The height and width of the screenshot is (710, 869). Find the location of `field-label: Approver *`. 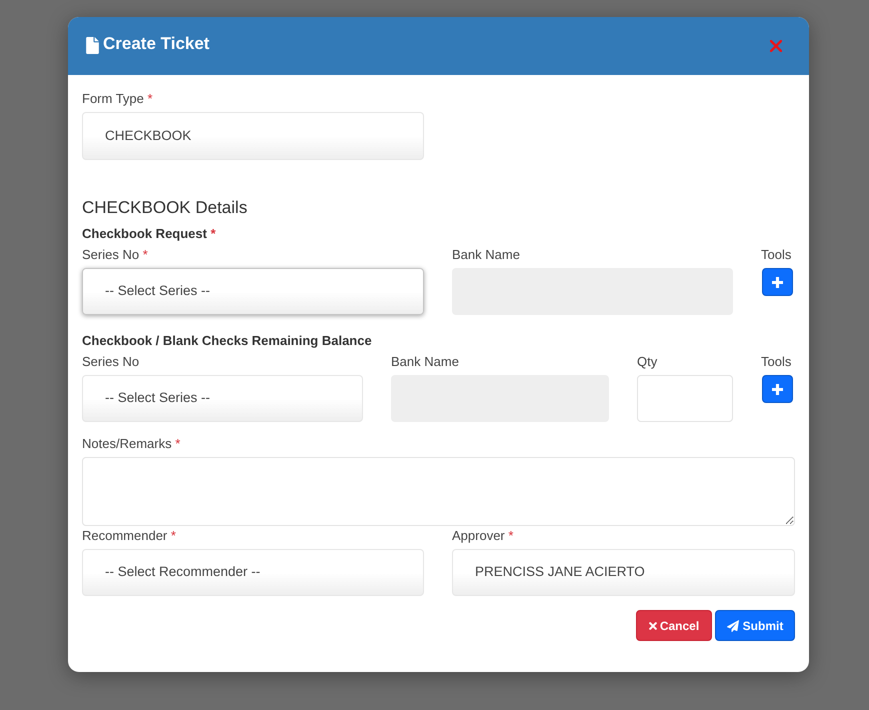

field-label: Approver * is located at coordinates (483, 536).